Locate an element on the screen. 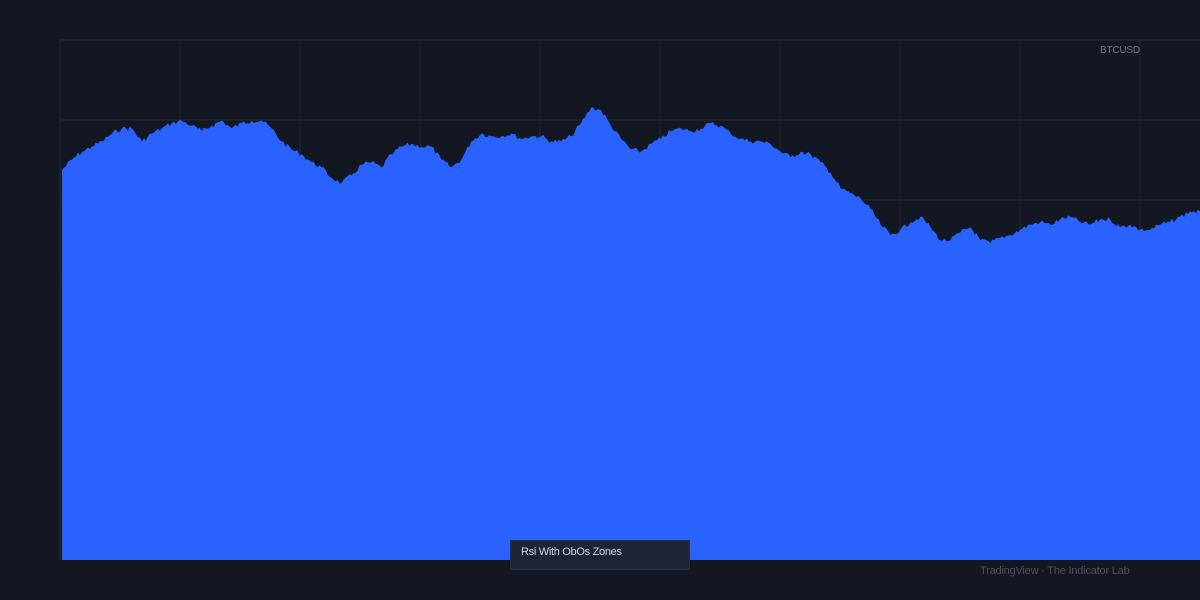  symbol-label: BTCUSD is located at coordinates (1120, 50).